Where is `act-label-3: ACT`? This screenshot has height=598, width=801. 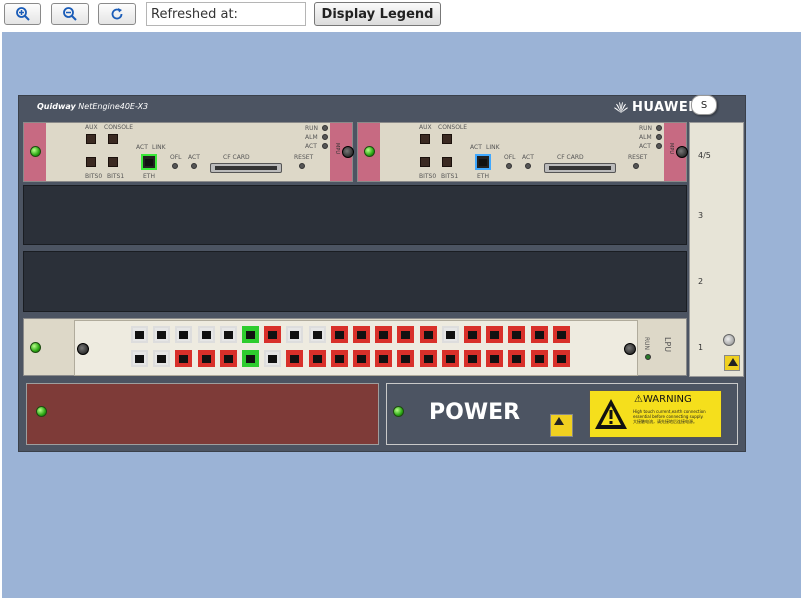 act-label-3: ACT is located at coordinates (645, 146).